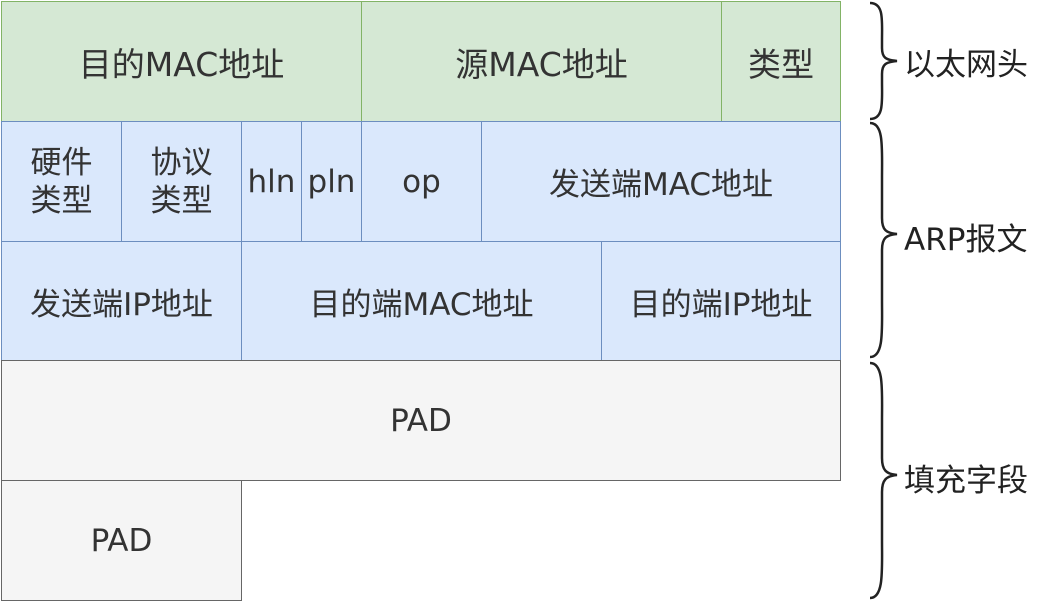  What do you see at coordinates (883, 61) in the screenshot?
I see `brace-ethernet` at bounding box center [883, 61].